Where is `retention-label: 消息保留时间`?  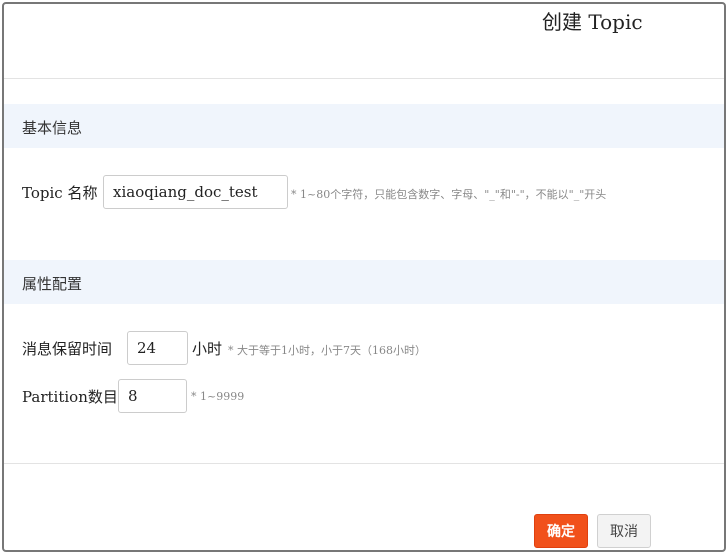
retention-label: 消息保留时间 is located at coordinates (67, 349).